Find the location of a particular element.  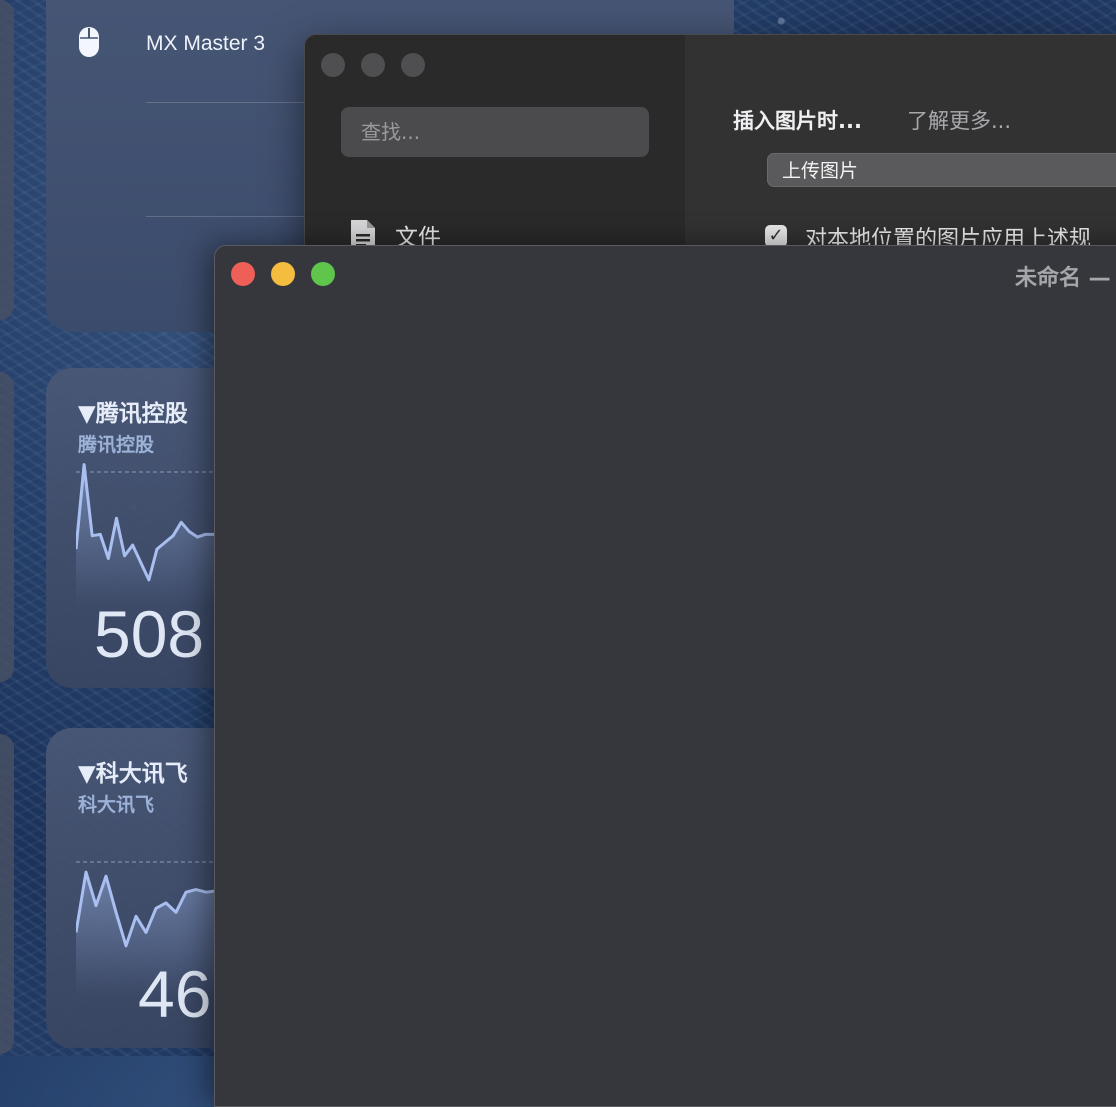

device-name: MX Master 3 is located at coordinates (206, 43).